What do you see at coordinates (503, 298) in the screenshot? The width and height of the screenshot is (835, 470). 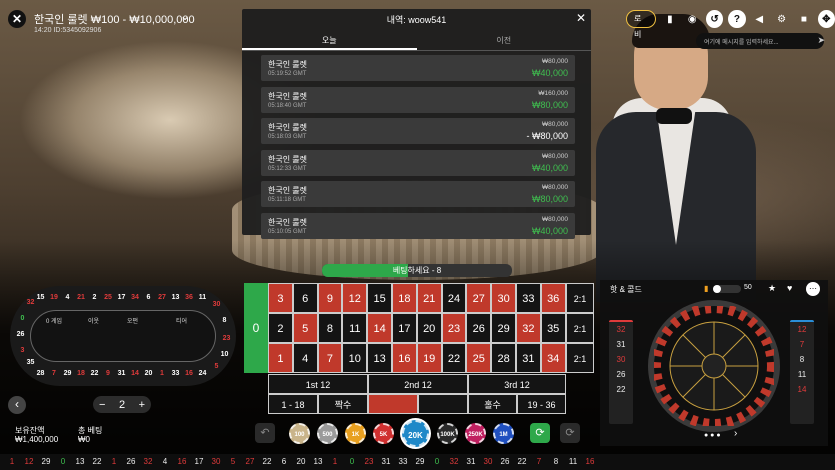 I see `bet-number: 30` at bounding box center [503, 298].